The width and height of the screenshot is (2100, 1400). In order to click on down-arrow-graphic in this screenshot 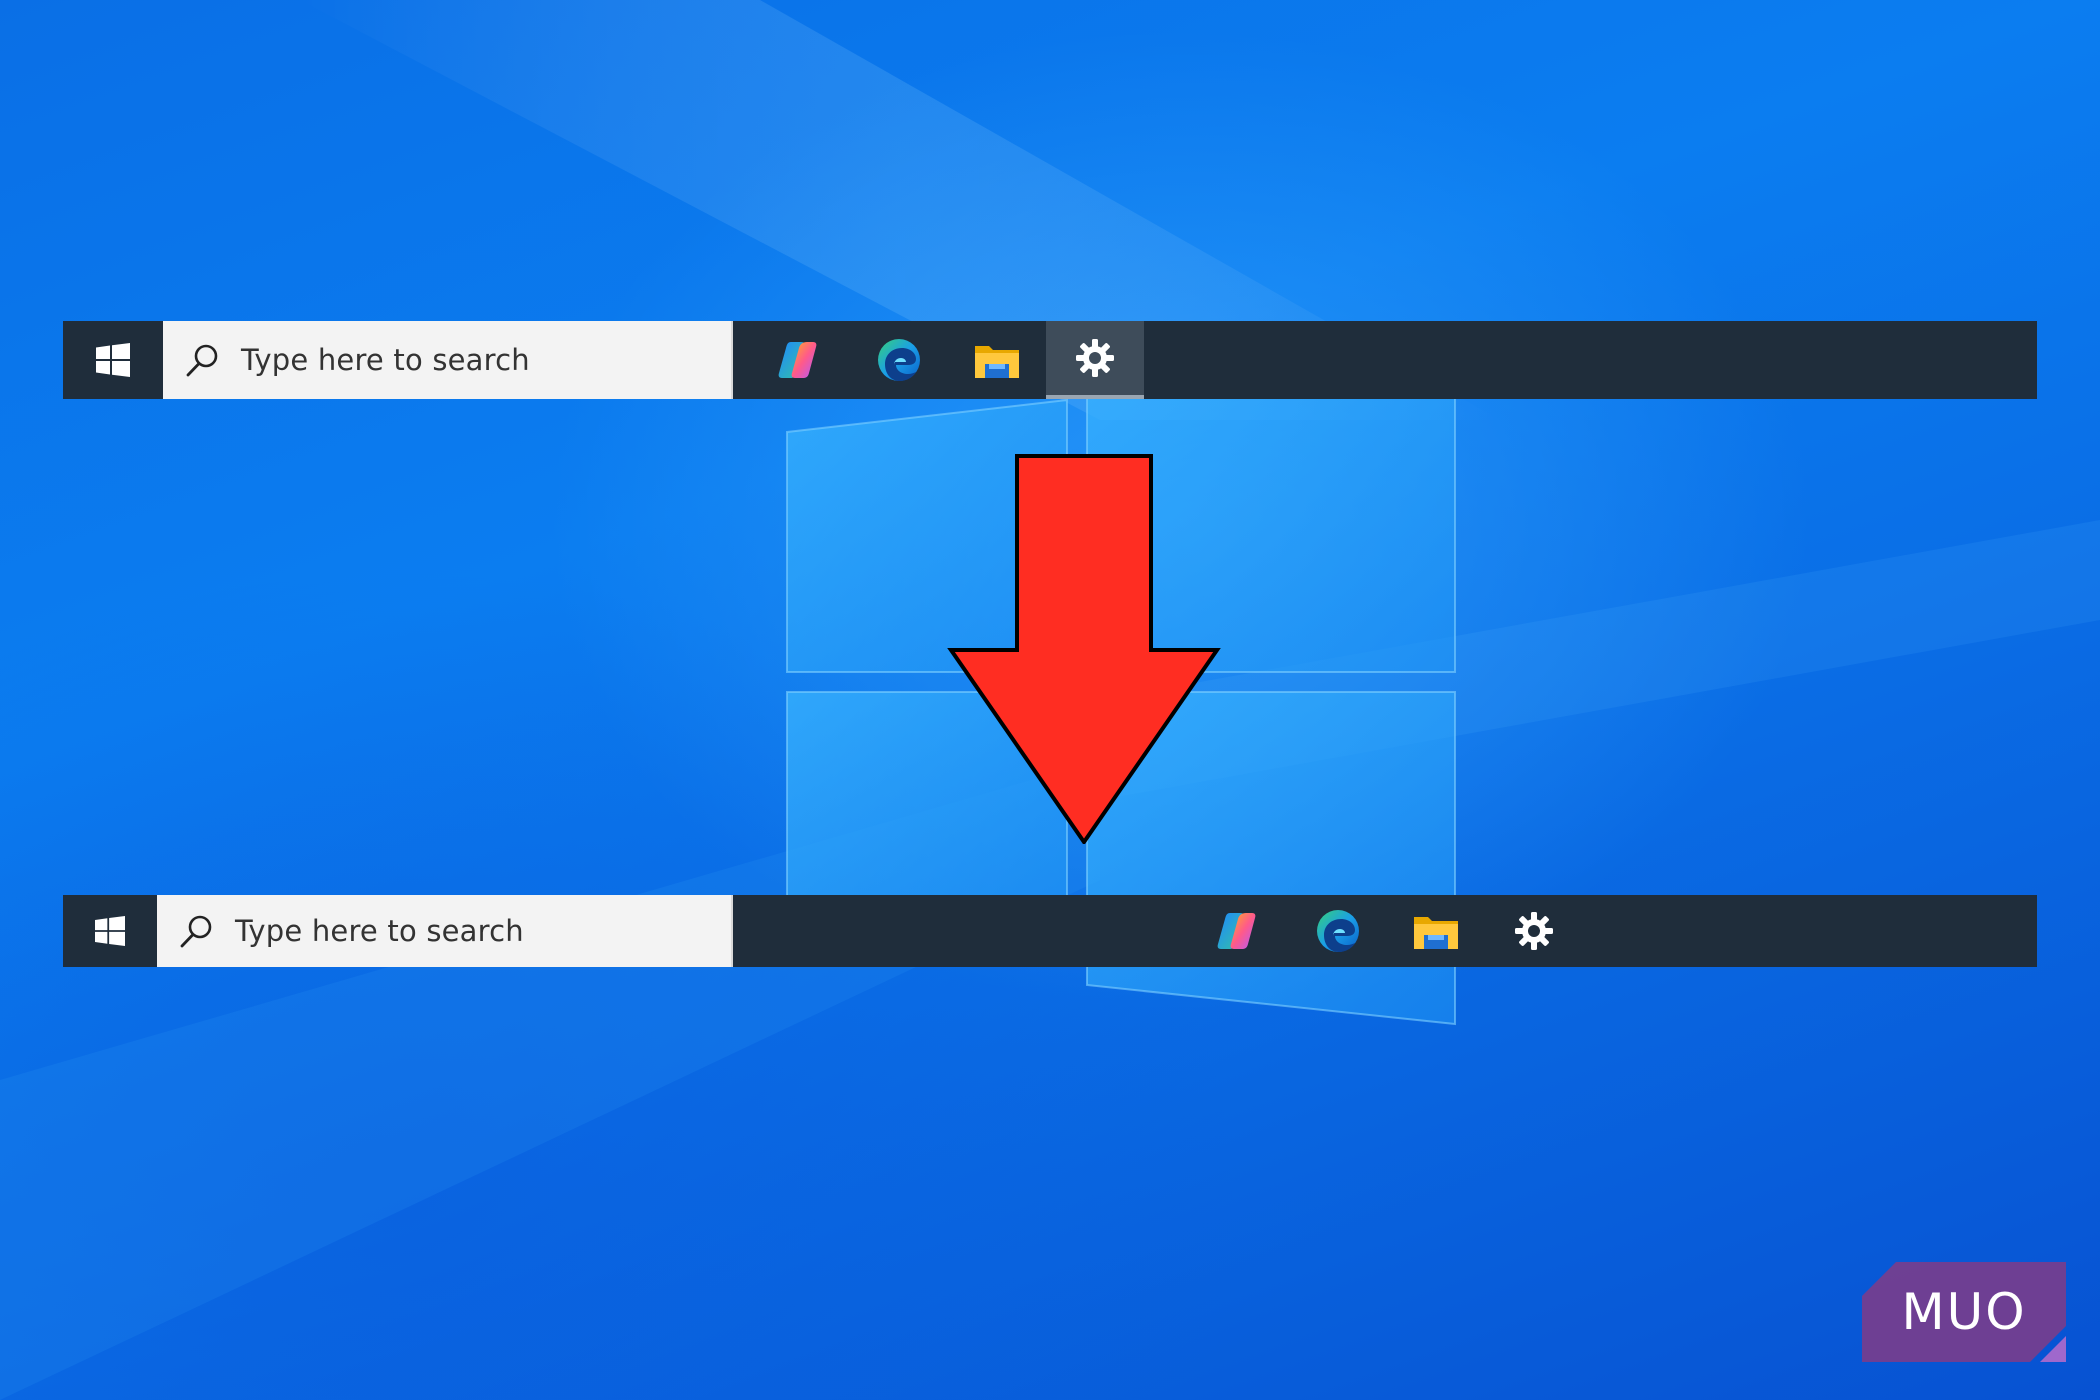, I will do `click(1084, 649)`.